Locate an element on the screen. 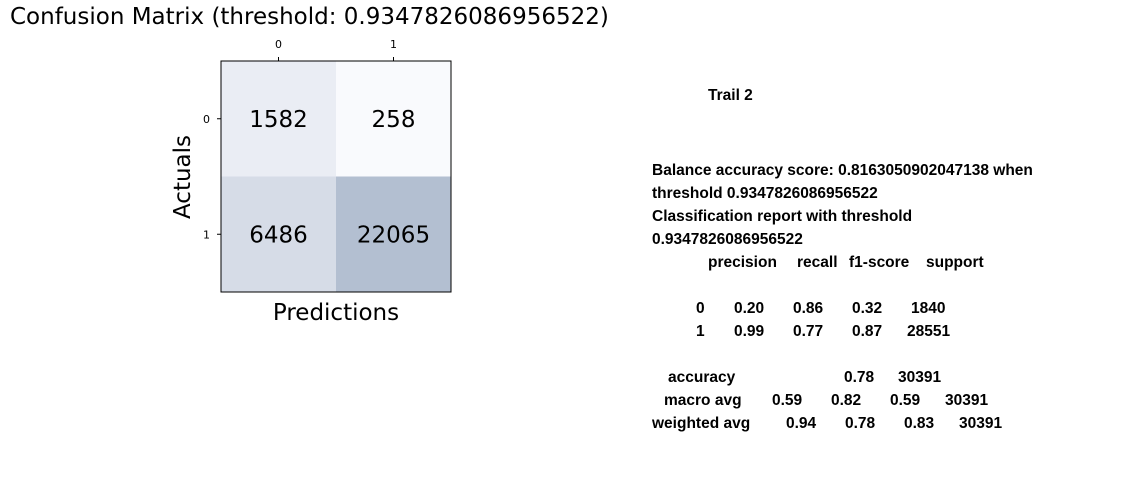 The width and height of the screenshot is (1140, 480). y-tick-label-0: 0 is located at coordinates (206, 119).